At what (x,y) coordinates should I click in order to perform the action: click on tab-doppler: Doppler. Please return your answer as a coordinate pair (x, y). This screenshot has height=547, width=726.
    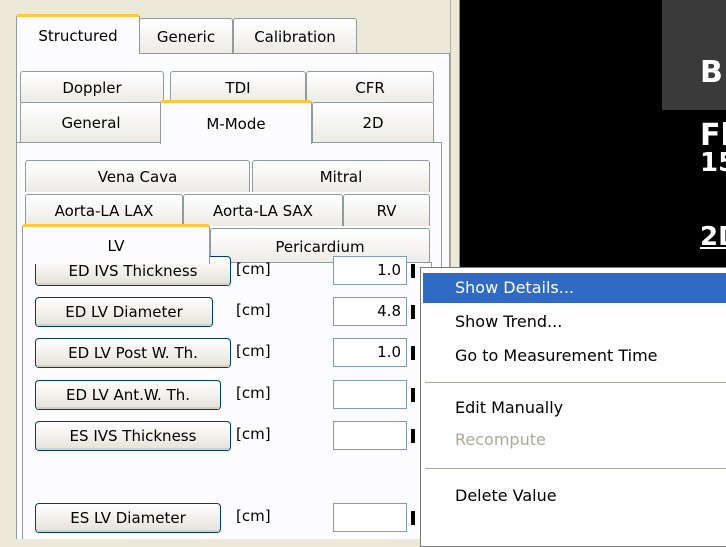
    Looking at the image, I should click on (92, 87).